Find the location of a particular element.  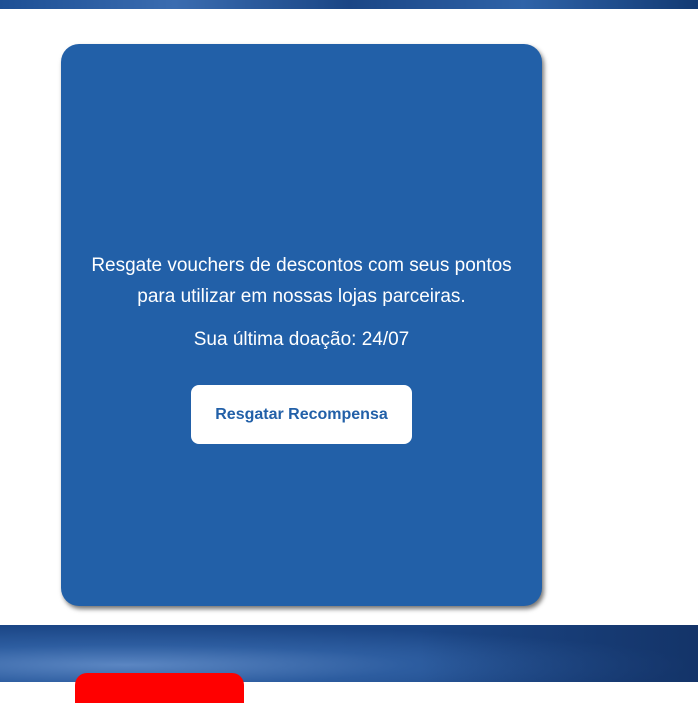

banner-shade is located at coordinates (559, 653).